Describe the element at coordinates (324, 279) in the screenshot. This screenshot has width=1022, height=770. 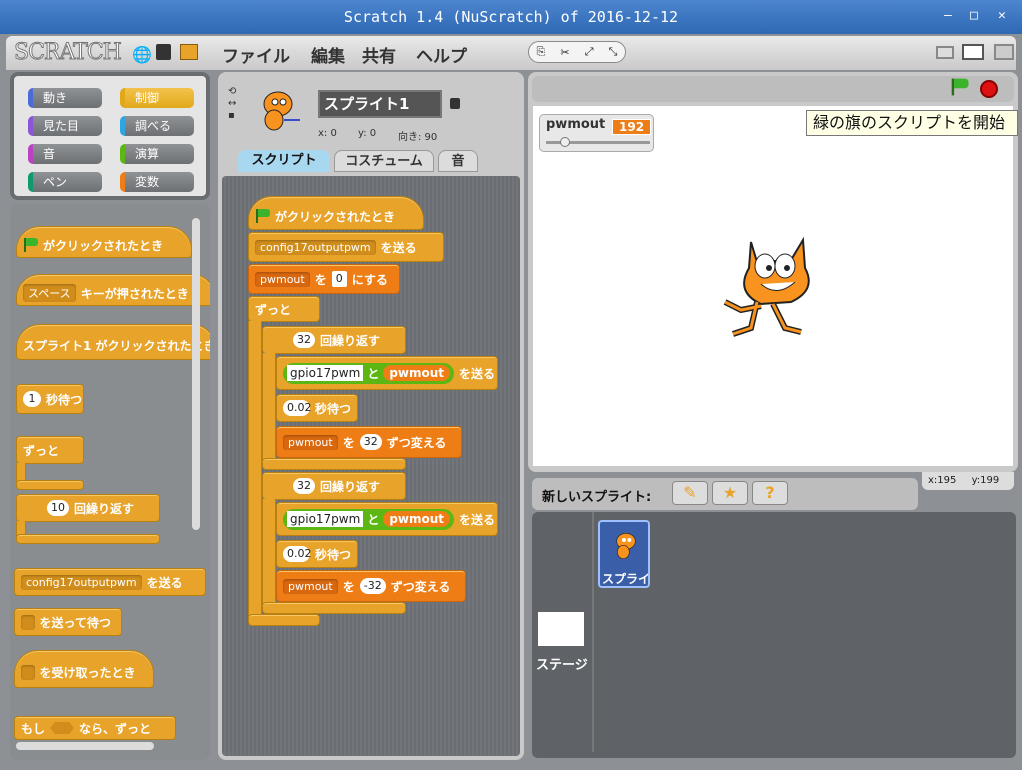
I see `script-set-variable-block: pwmout を 0 にする` at that location.